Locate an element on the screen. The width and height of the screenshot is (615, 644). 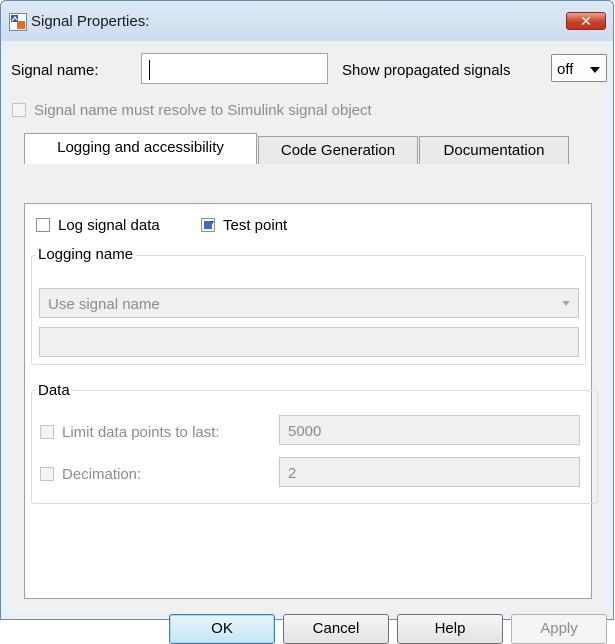
test-point-checkbox is located at coordinates (208, 225).